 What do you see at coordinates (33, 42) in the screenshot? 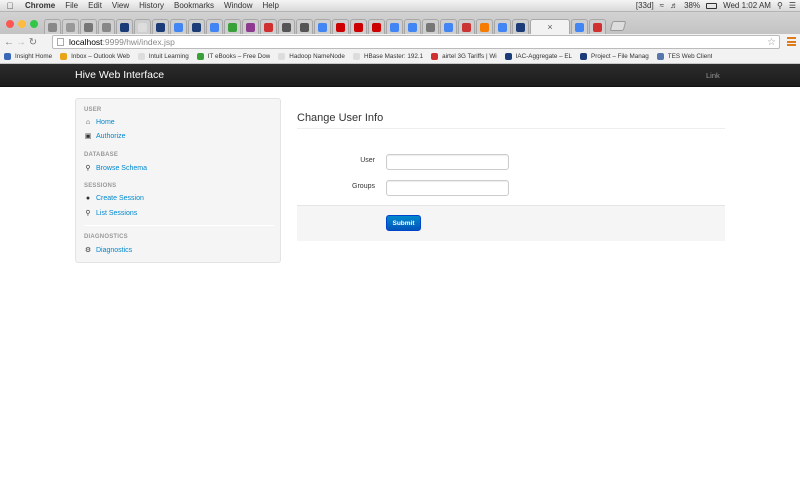
I see `reload-icon: ↻` at bounding box center [33, 42].